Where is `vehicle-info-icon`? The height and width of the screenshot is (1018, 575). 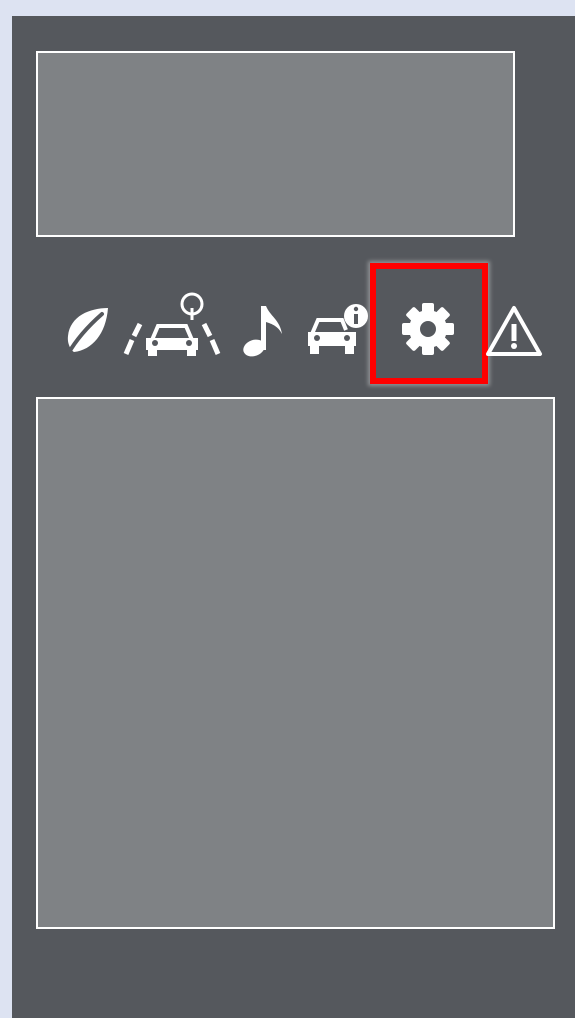
vehicle-info-icon is located at coordinates (337, 330).